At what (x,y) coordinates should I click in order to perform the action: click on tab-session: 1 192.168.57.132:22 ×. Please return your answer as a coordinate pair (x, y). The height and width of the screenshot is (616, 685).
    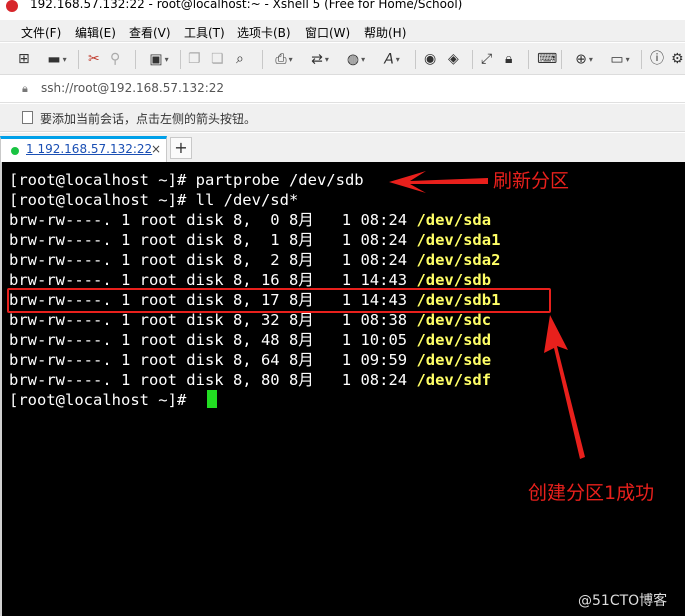
    Looking at the image, I should click on (83, 149).